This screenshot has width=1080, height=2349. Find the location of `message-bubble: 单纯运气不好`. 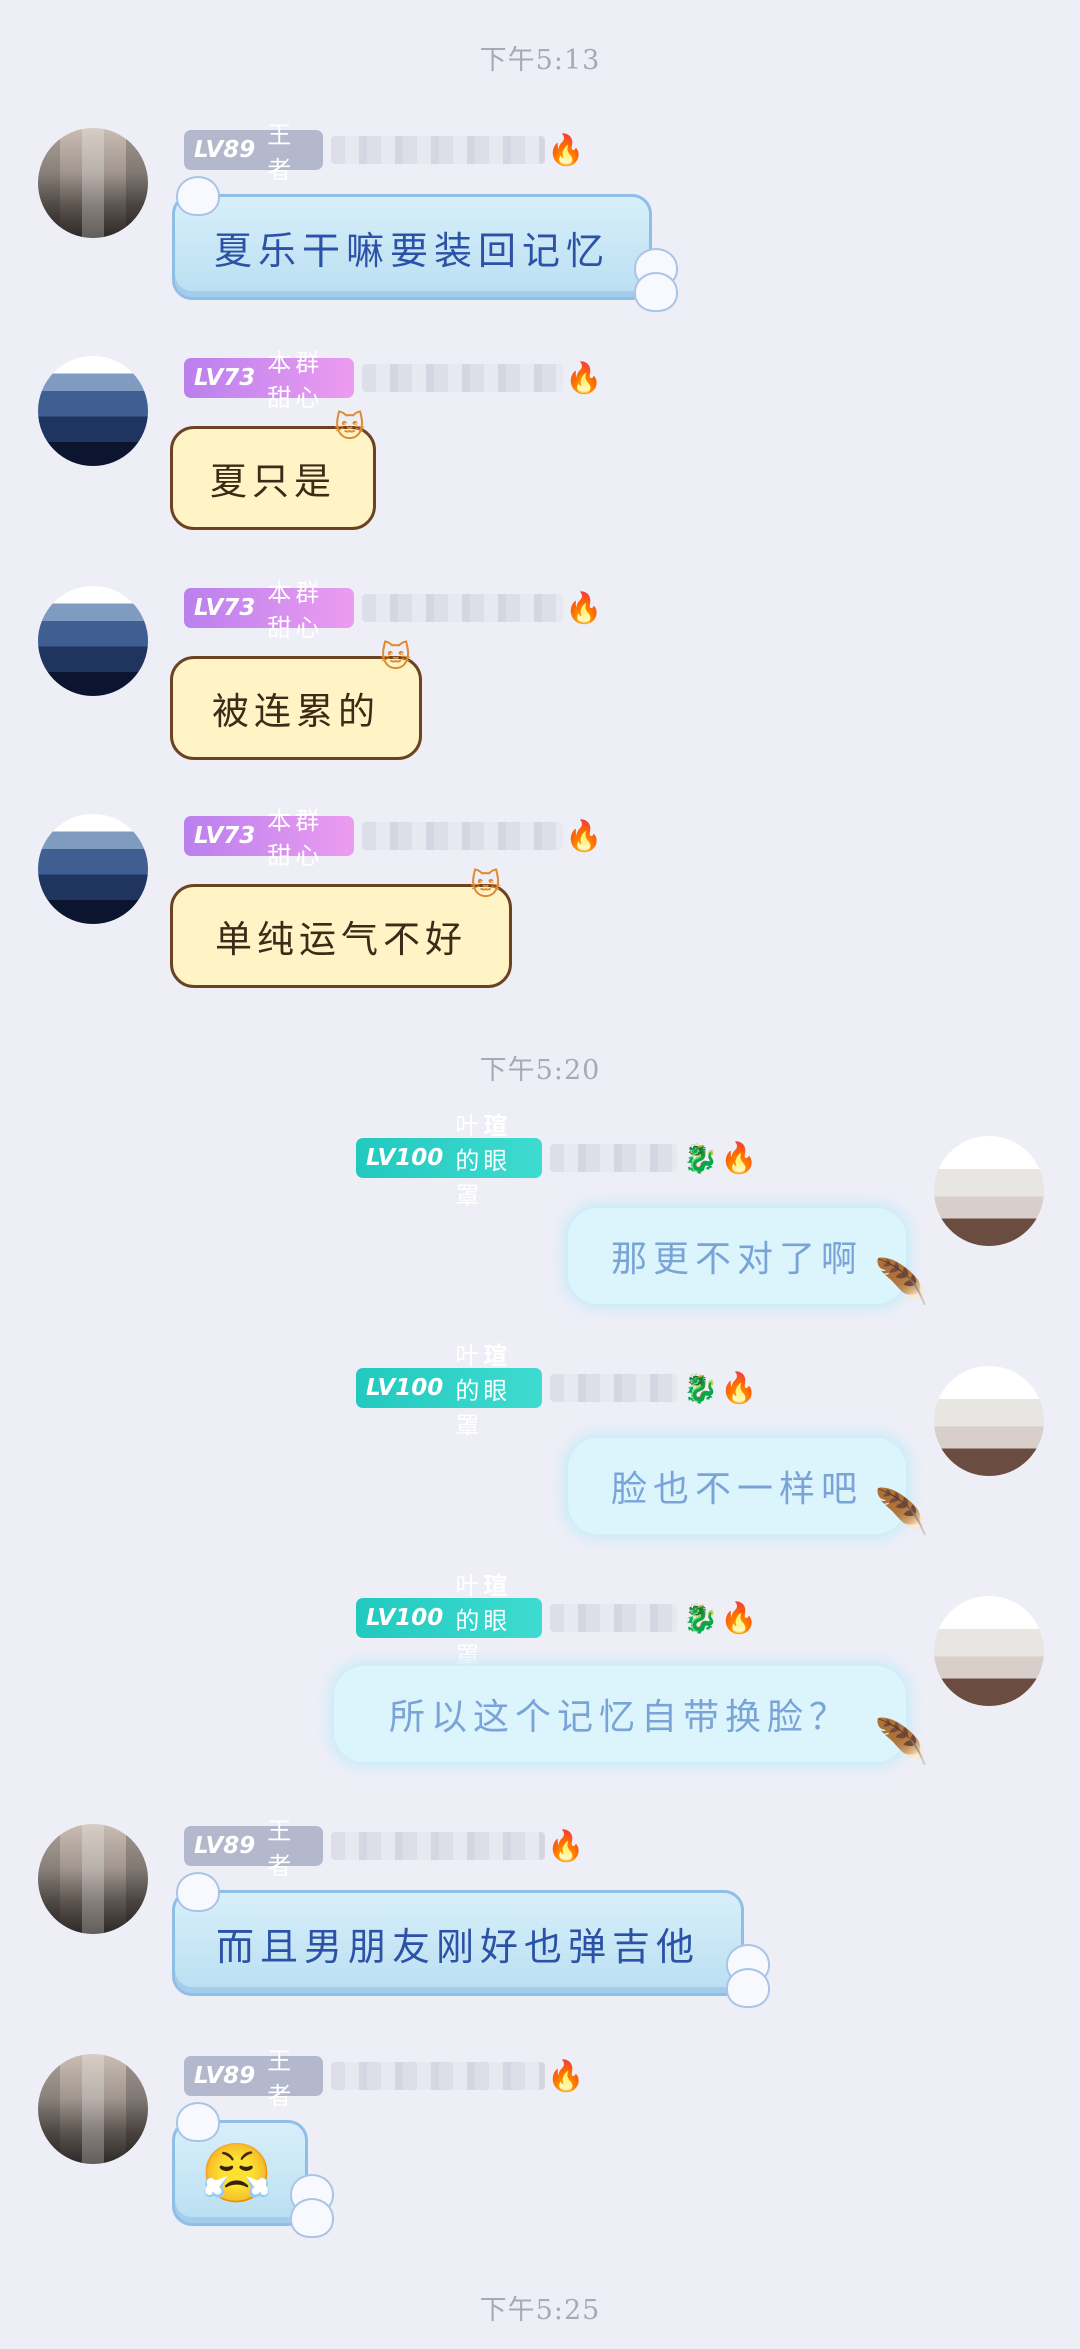

message-bubble: 单纯运气不好 is located at coordinates (341, 936).